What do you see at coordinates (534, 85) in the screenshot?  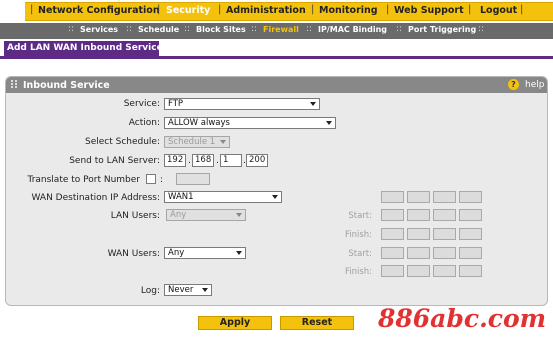 I see `help-link: help` at bounding box center [534, 85].